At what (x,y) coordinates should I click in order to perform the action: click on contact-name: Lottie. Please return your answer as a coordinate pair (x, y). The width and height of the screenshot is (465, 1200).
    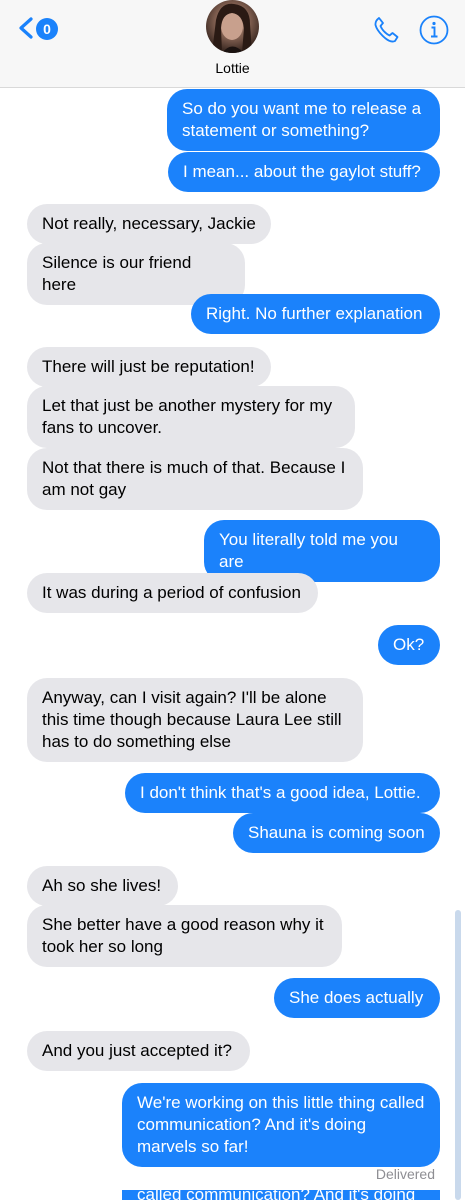
    Looking at the image, I should click on (232, 68).